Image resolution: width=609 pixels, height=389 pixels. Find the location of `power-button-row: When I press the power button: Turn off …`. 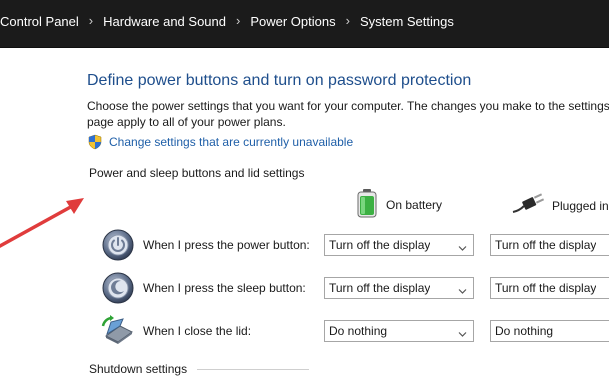

power-button-row: When I press the power button: Turn off … is located at coordinates (355, 246).